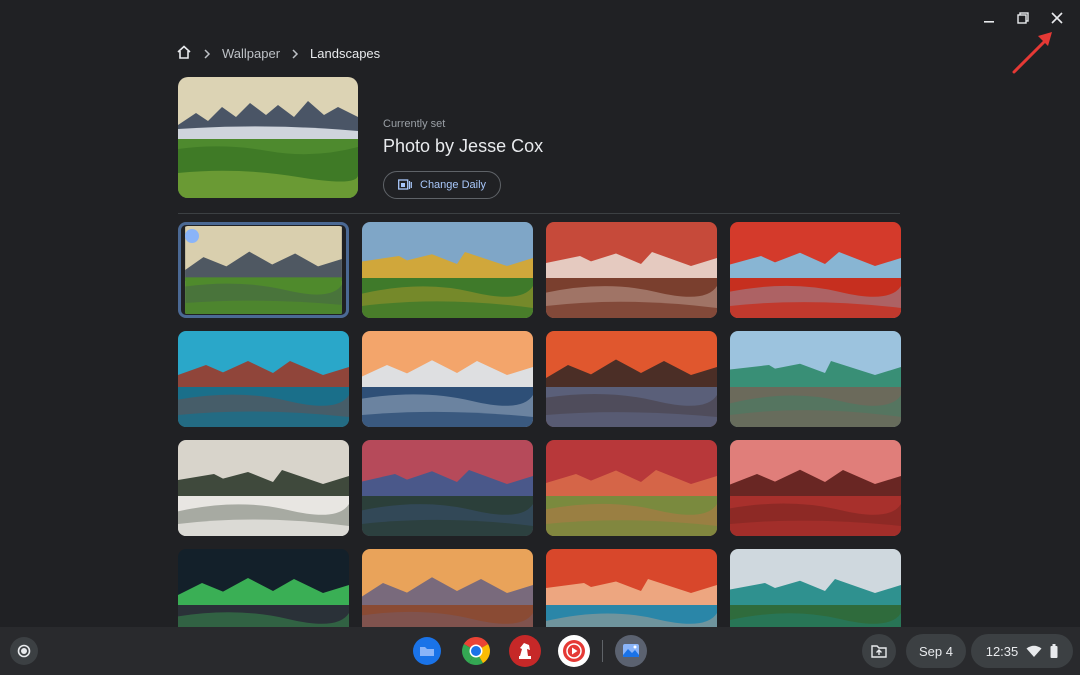 The image size is (1080, 675). Describe the element at coordinates (414, 124) in the screenshot. I see `currently-set-label: Currently set` at that location.